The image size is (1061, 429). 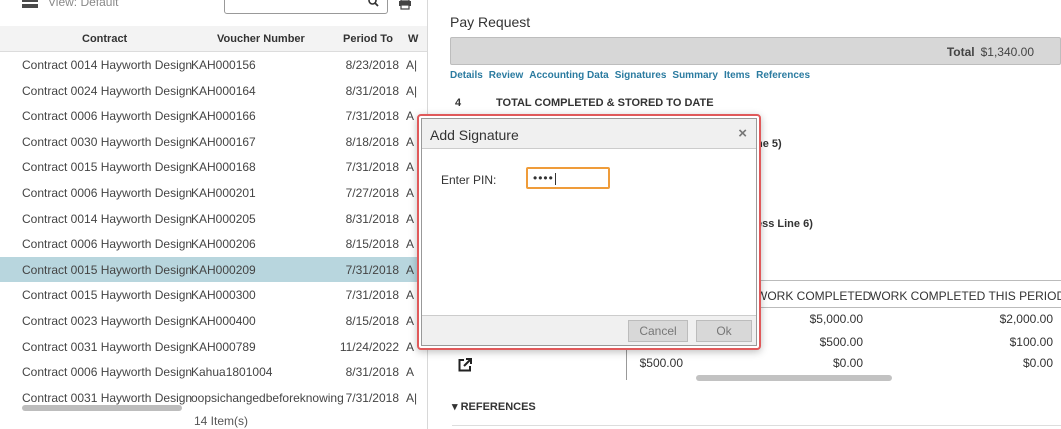 What do you see at coordinates (83, 4) in the screenshot?
I see `view-selector: View: Default` at bounding box center [83, 4].